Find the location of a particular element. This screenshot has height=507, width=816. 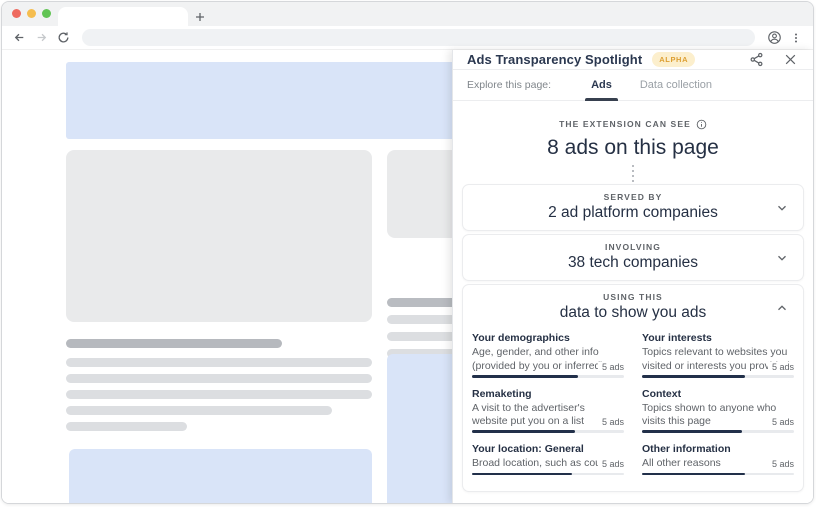

browser-menu-icon is located at coordinates (796, 38).